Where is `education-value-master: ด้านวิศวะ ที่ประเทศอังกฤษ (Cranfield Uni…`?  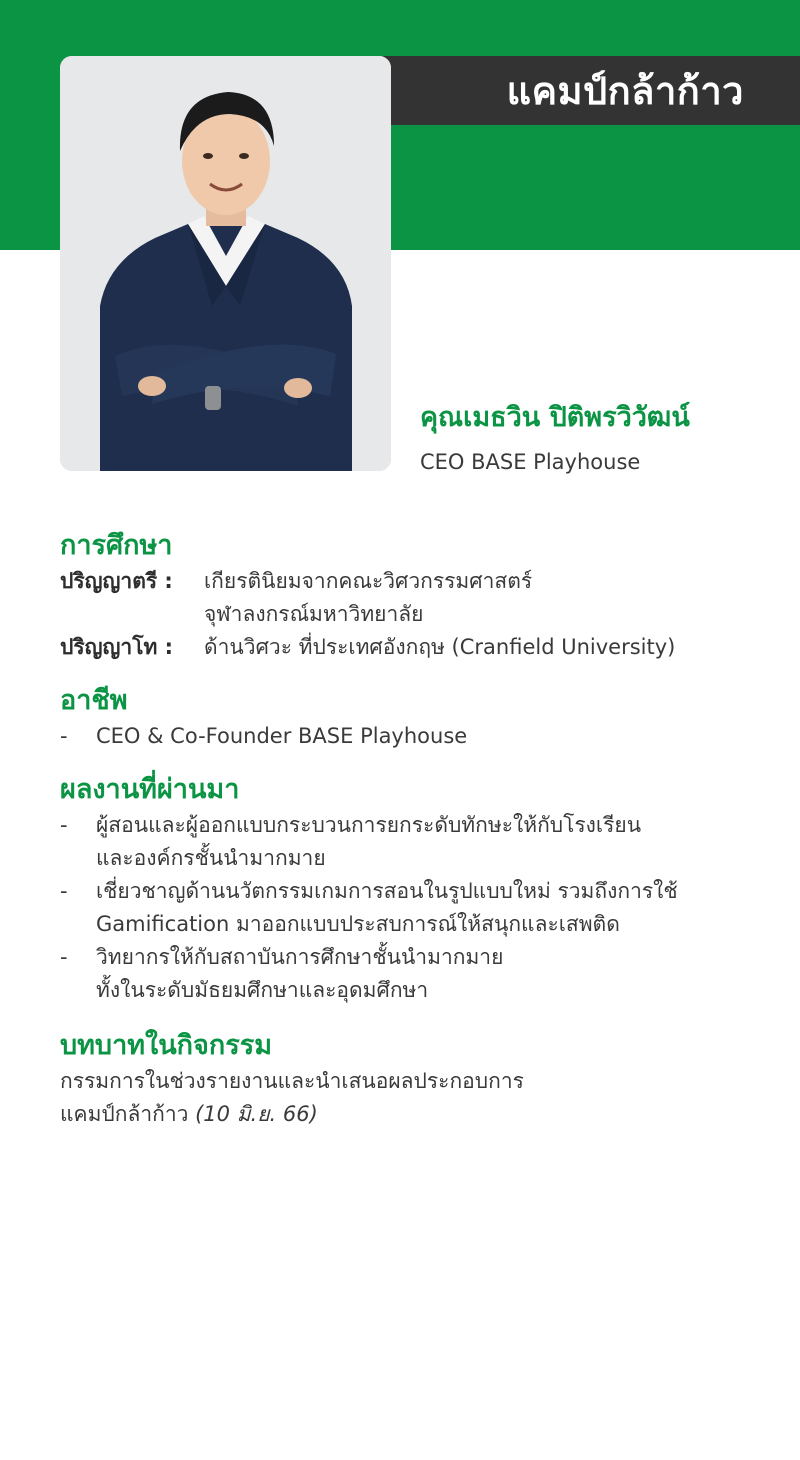
education-value-master: ด้านวิศวะ ที่ประเทศอังกฤษ (Cranfield Uni… is located at coordinates (439, 647).